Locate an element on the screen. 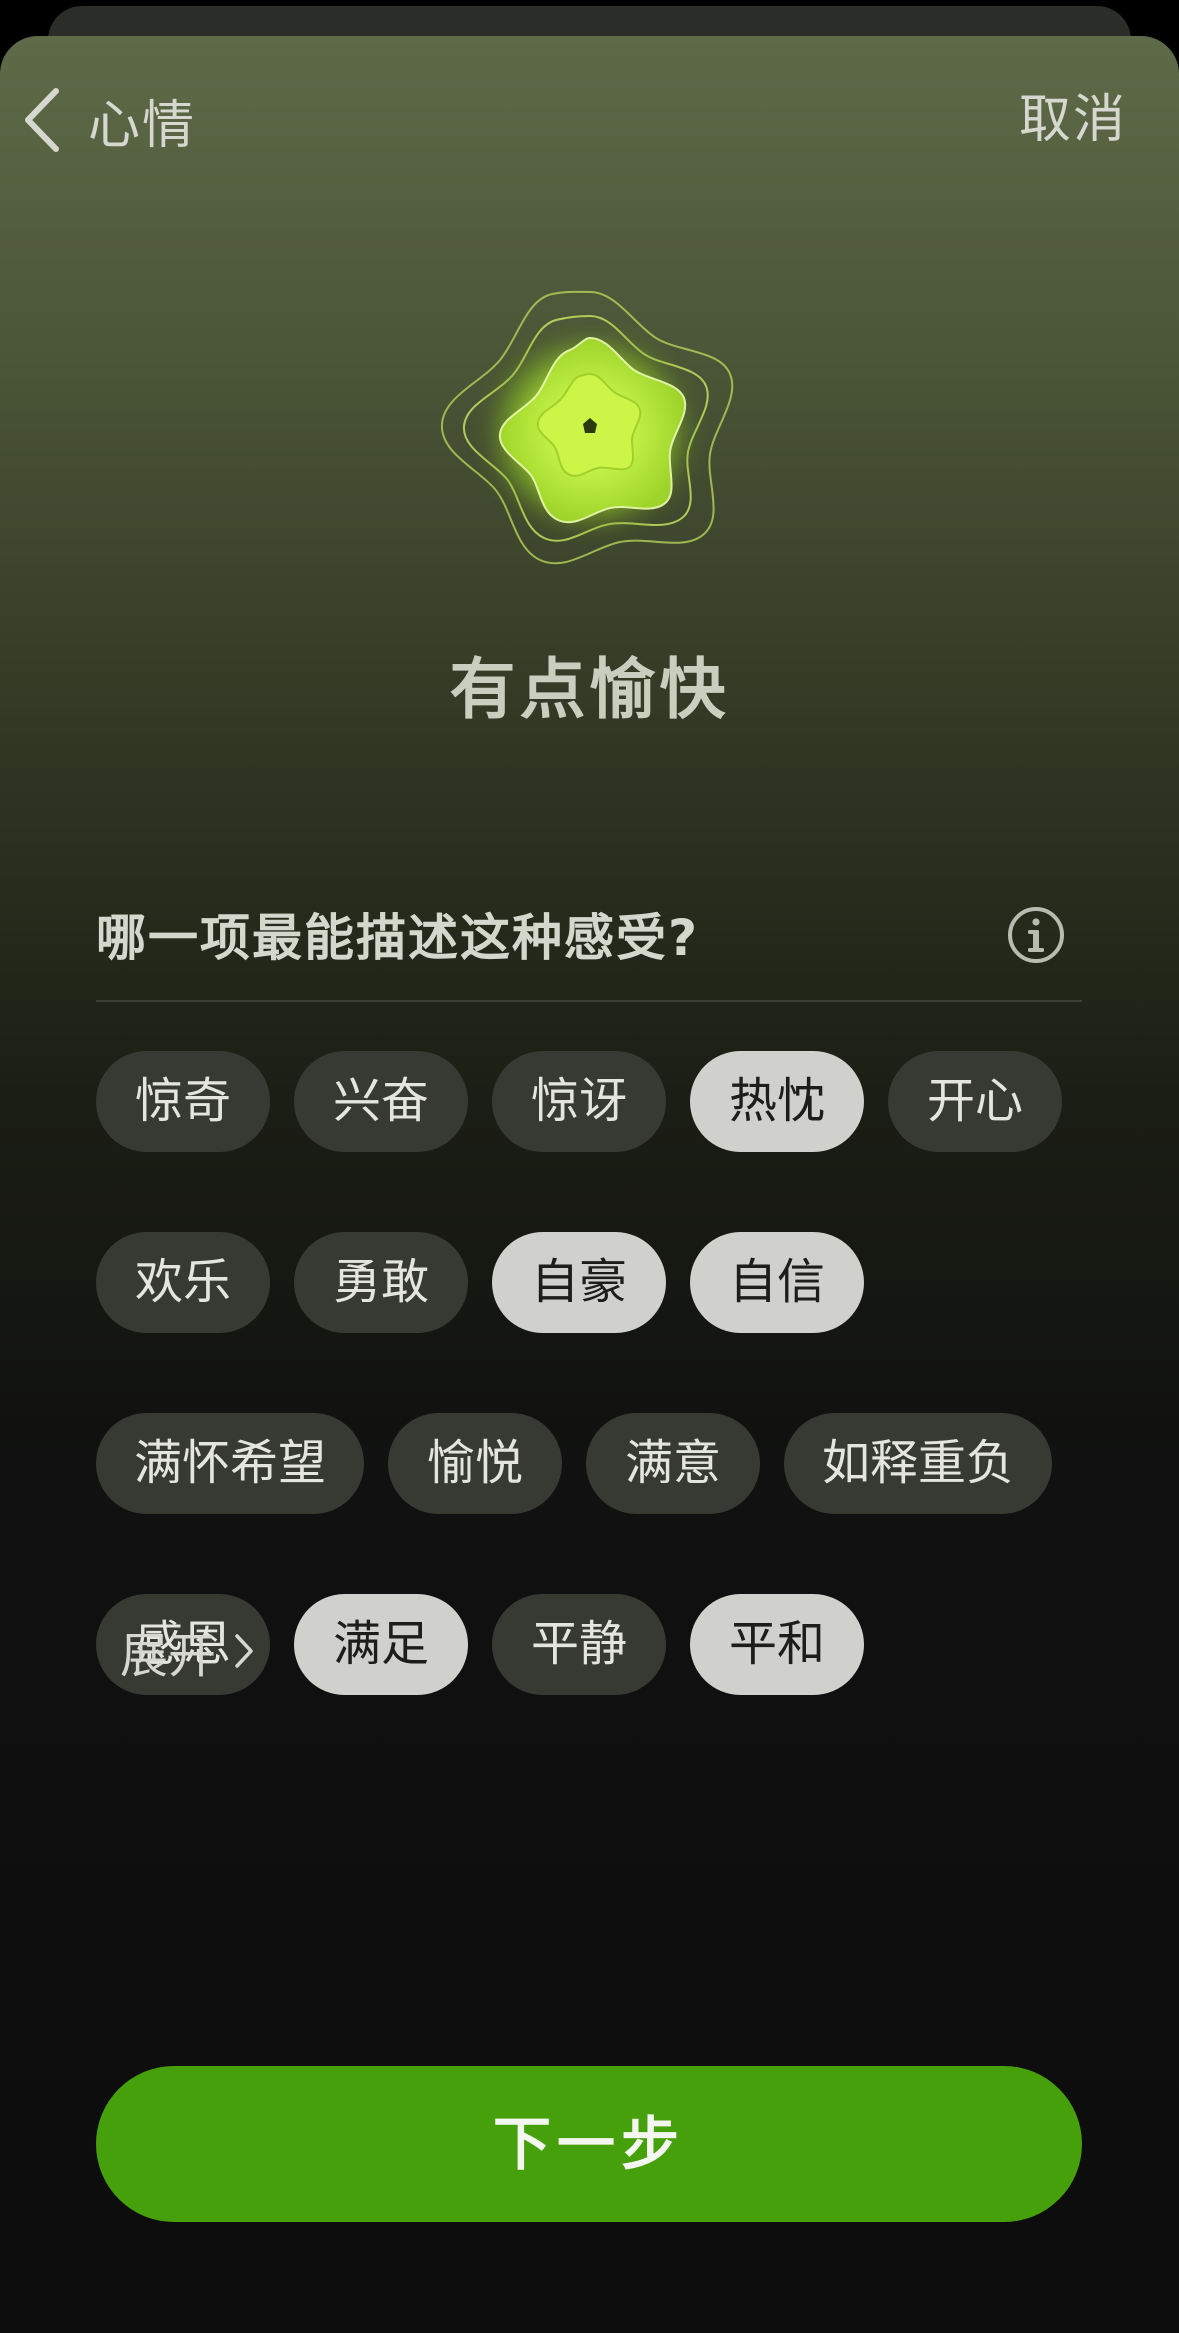 This screenshot has height=2333, width=1179. next-step-button: 下一步 is located at coordinates (589, 2144).